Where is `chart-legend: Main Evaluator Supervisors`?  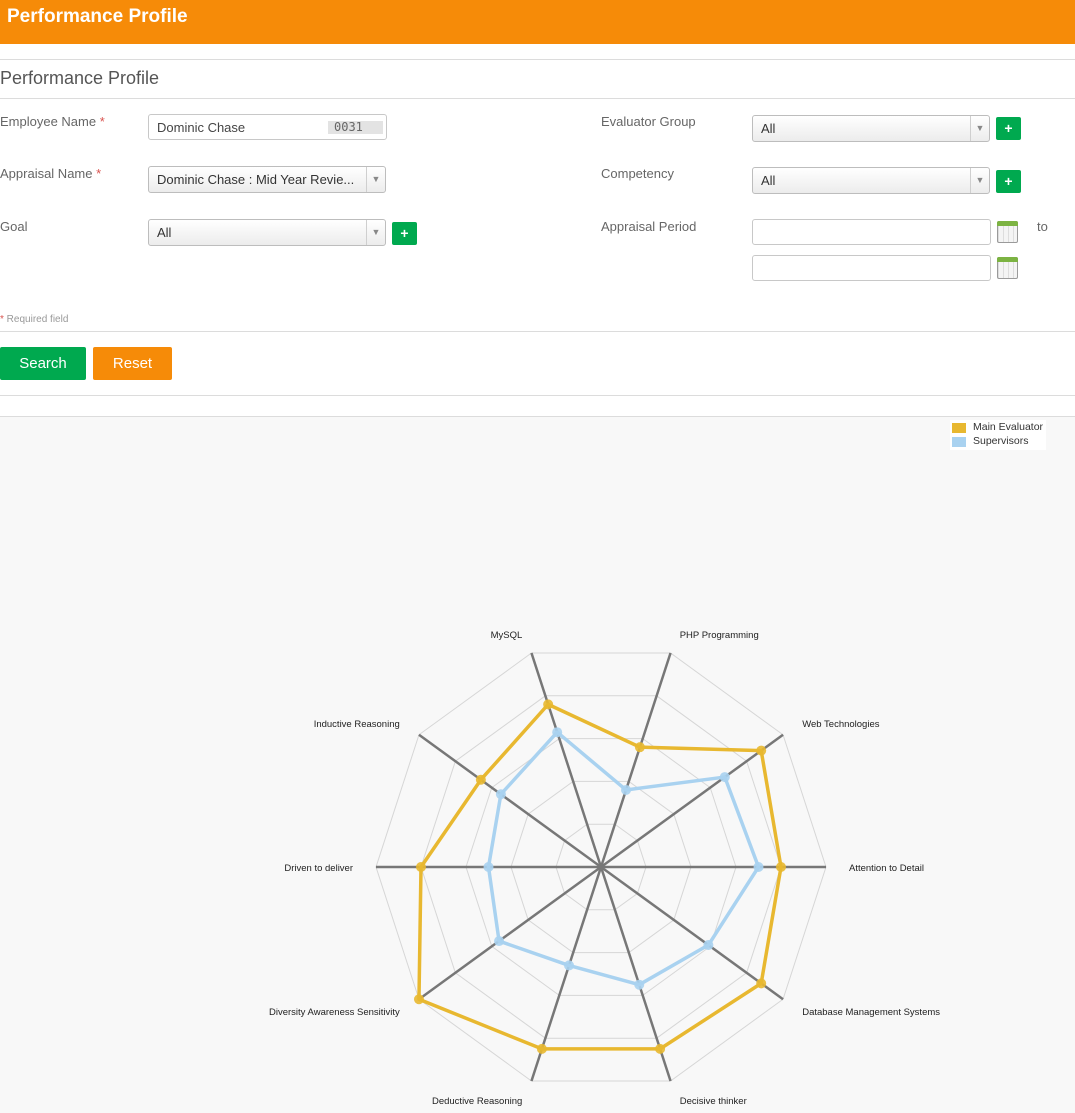
chart-legend: Main Evaluator Supervisors is located at coordinates (998, 435).